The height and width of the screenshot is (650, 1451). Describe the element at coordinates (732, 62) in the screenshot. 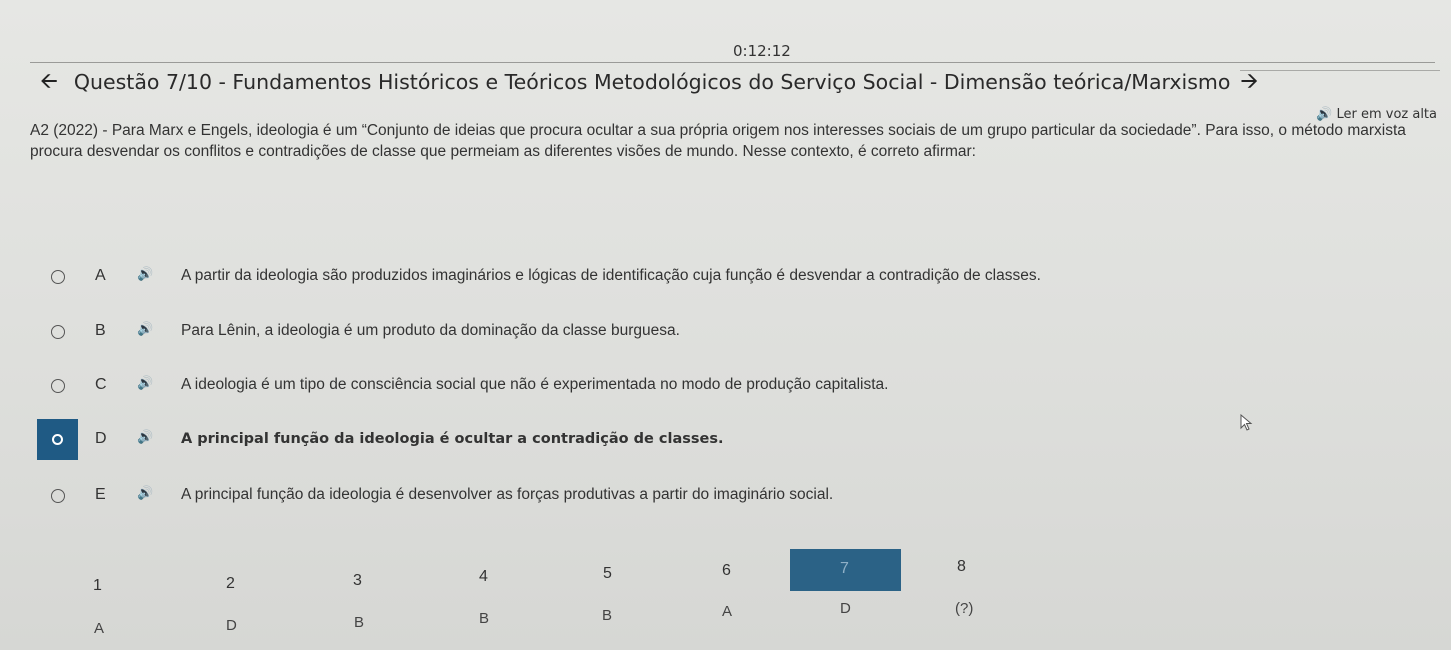

I see `header-divider` at that location.